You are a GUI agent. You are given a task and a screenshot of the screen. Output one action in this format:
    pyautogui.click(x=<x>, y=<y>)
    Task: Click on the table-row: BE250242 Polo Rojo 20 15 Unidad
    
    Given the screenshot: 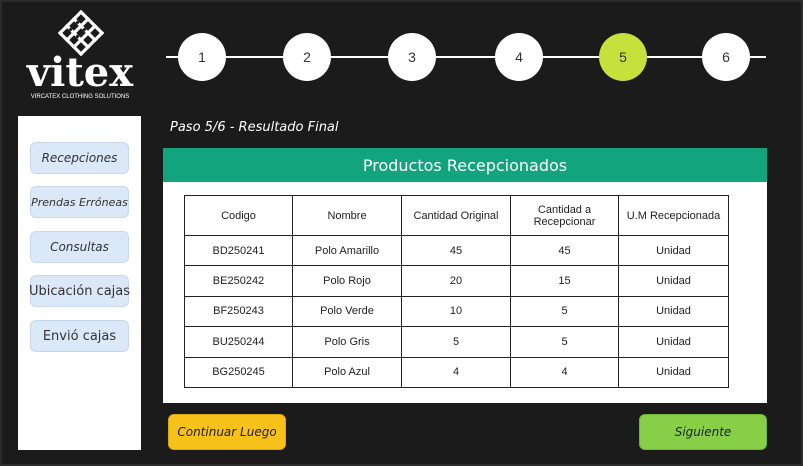 What is the action you would take?
    pyautogui.click(x=456, y=281)
    